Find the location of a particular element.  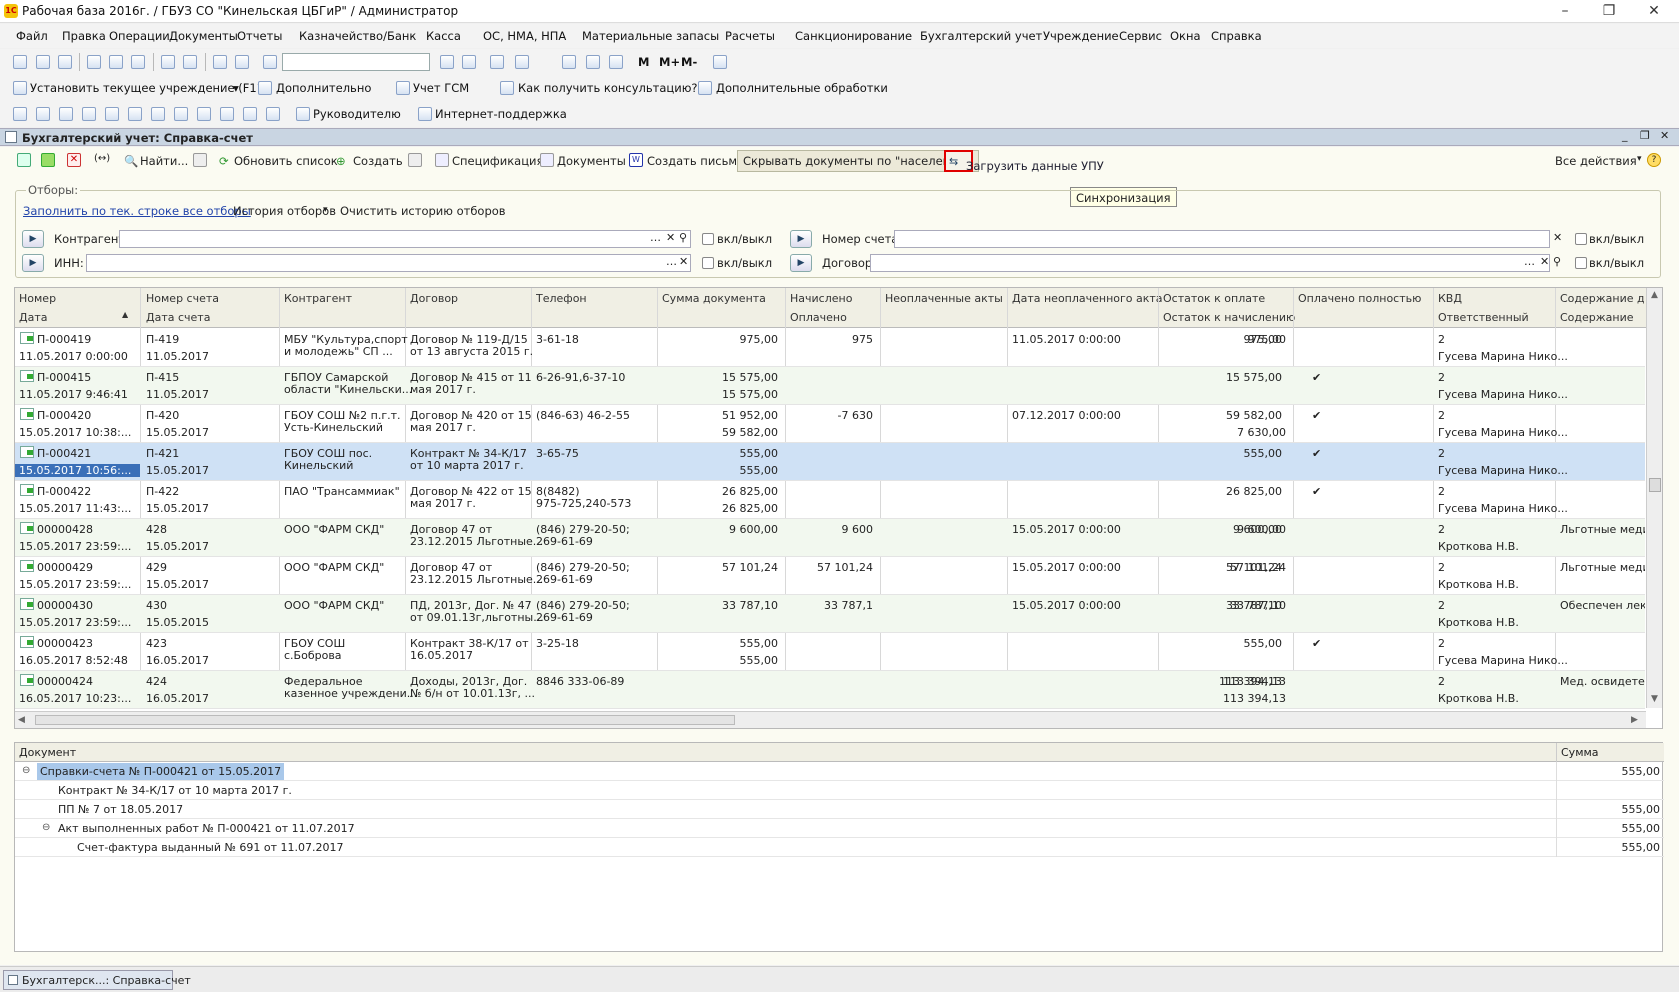

scroll-up-icon: ▲ is located at coordinates (1654, 295).